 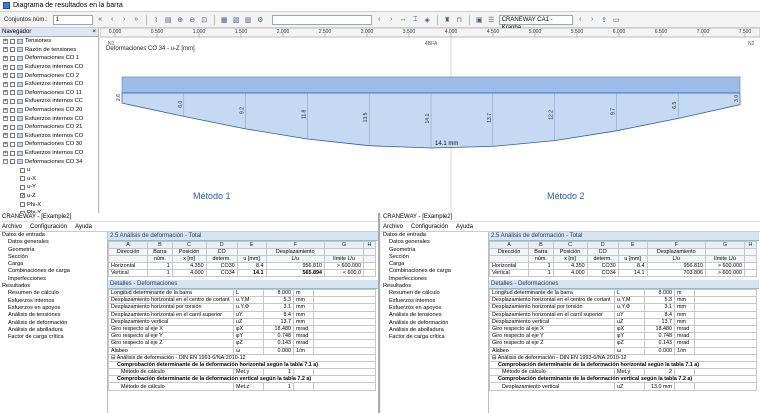 What do you see at coordinates (393, 226) in the screenshot?
I see `menu-item: Archivo` at bounding box center [393, 226].